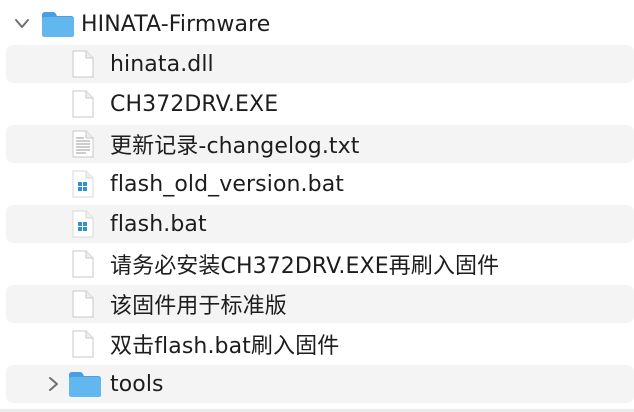  What do you see at coordinates (320, 224) in the screenshot?
I see `file-row: flash.bat` at bounding box center [320, 224].